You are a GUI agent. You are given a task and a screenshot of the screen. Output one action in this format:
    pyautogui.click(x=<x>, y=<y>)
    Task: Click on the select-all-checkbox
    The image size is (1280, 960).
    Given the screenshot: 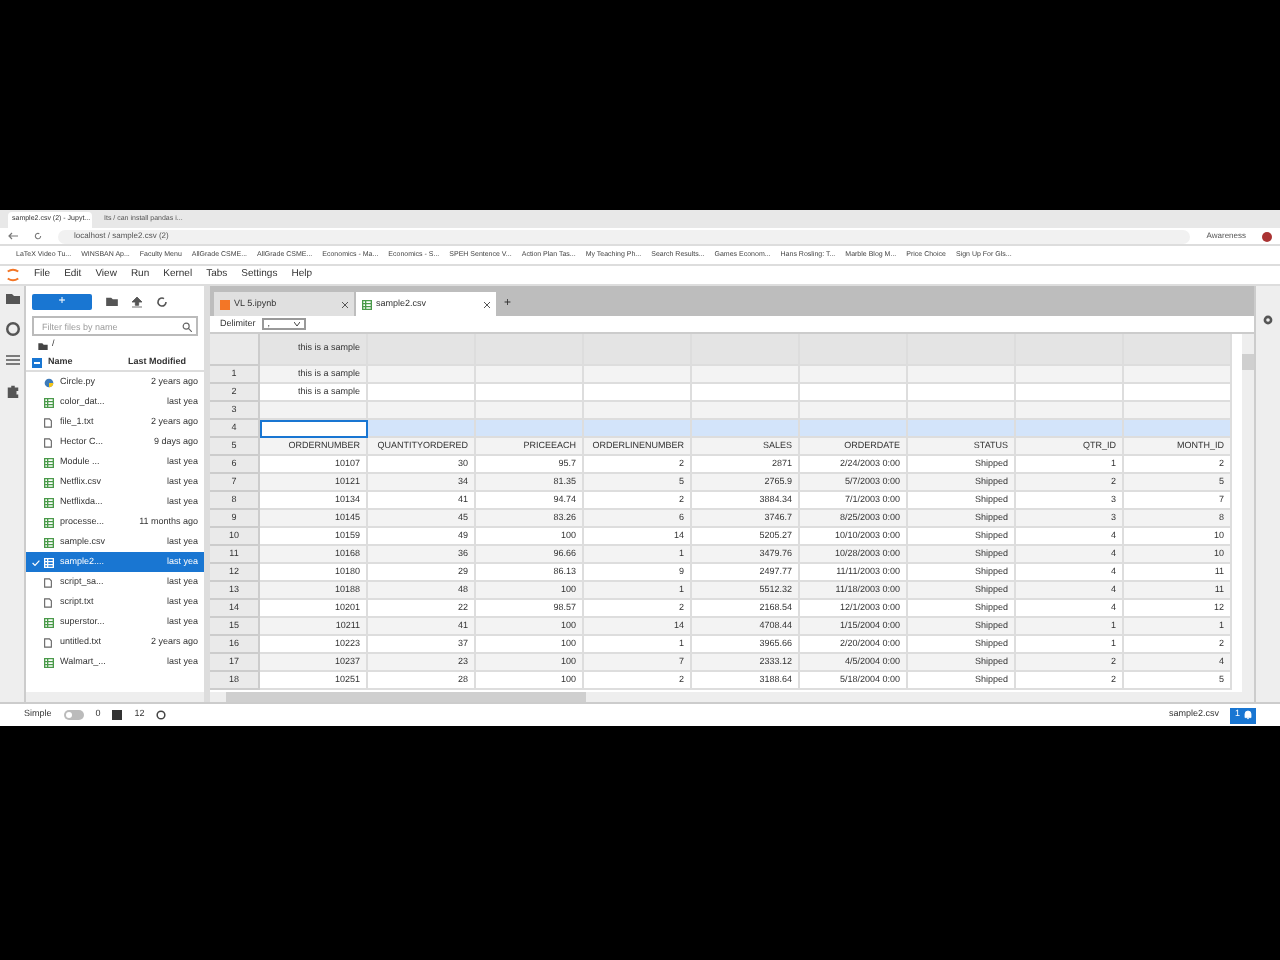 What is the action you would take?
    pyautogui.click(x=37, y=362)
    